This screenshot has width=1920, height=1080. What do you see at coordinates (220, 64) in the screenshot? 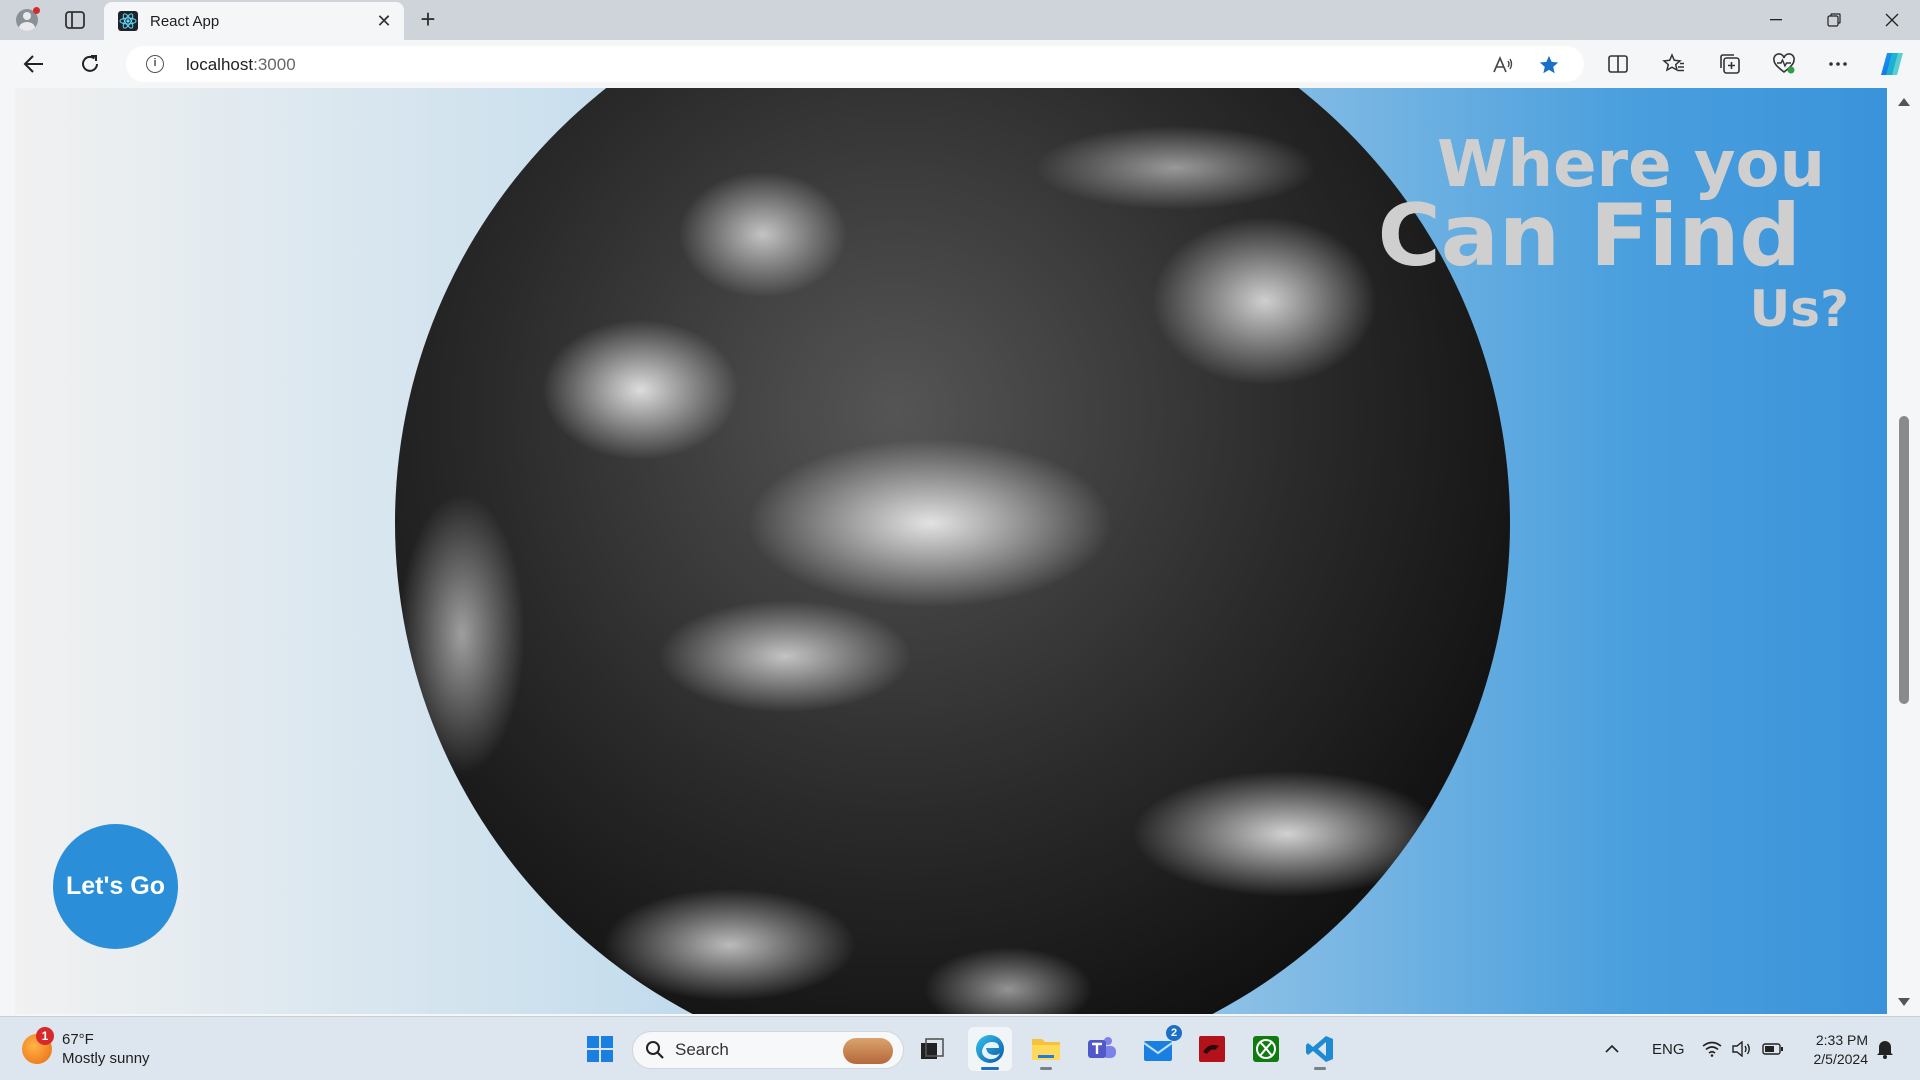
I see `url-host: localhost` at bounding box center [220, 64].